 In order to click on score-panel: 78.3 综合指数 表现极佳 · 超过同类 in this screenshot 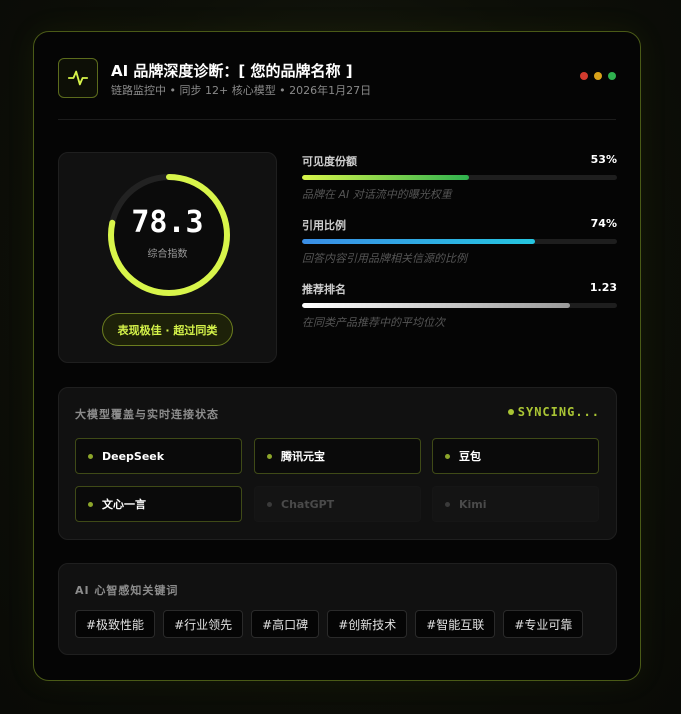, I will do `click(167, 257)`.